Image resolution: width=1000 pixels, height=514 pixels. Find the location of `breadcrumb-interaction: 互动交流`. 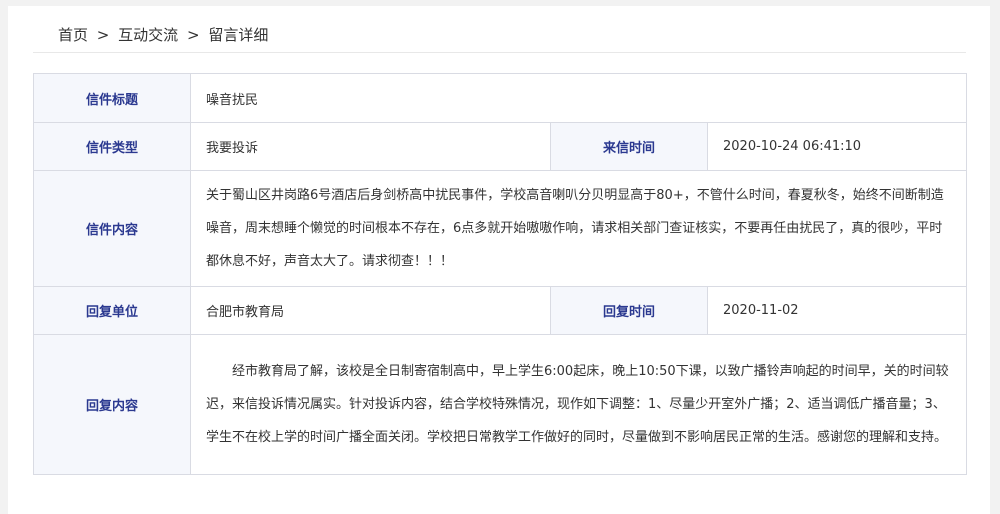

breadcrumb-interaction: 互动交流 is located at coordinates (148, 35).